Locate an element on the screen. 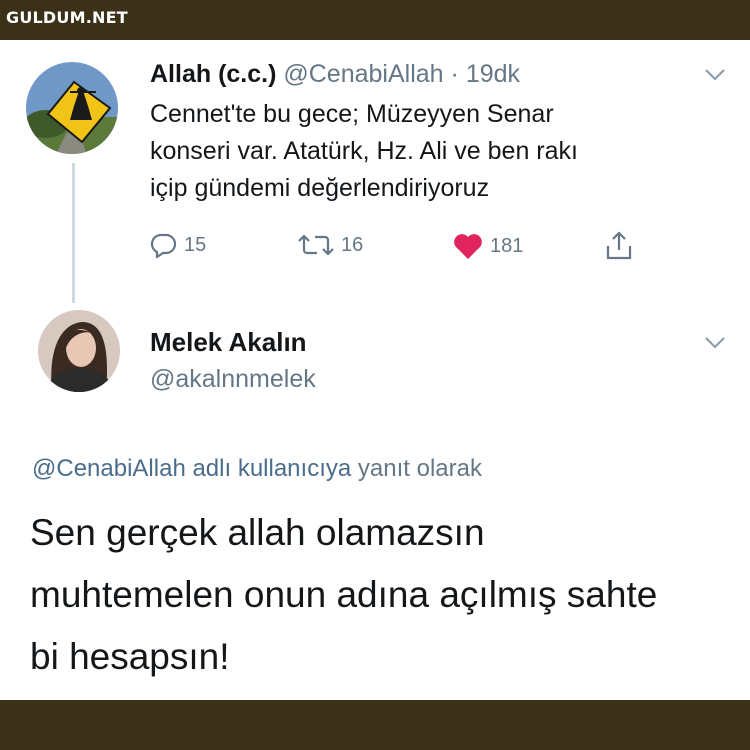  like-count: 181 is located at coordinates (507, 245).